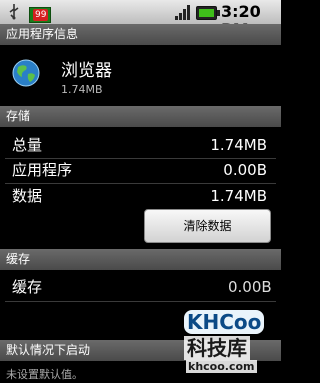  I want to click on app-value: 0.00B, so click(245, 170).